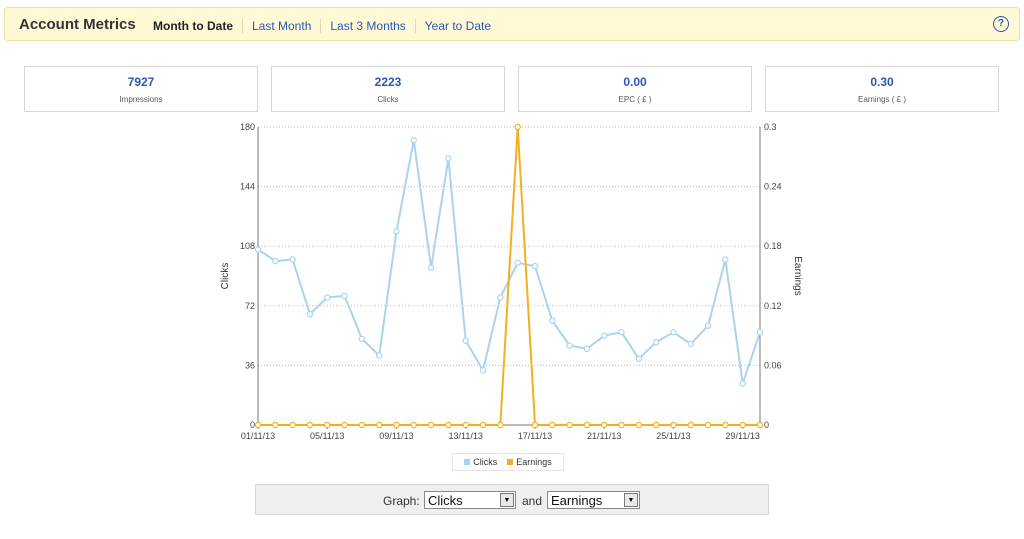 This screenshot has height=539, width=1024. What do you see at coordinates (247, 127) in the screenshot?
I see `y-tick-left: 180` at bounding box center [247, 127].